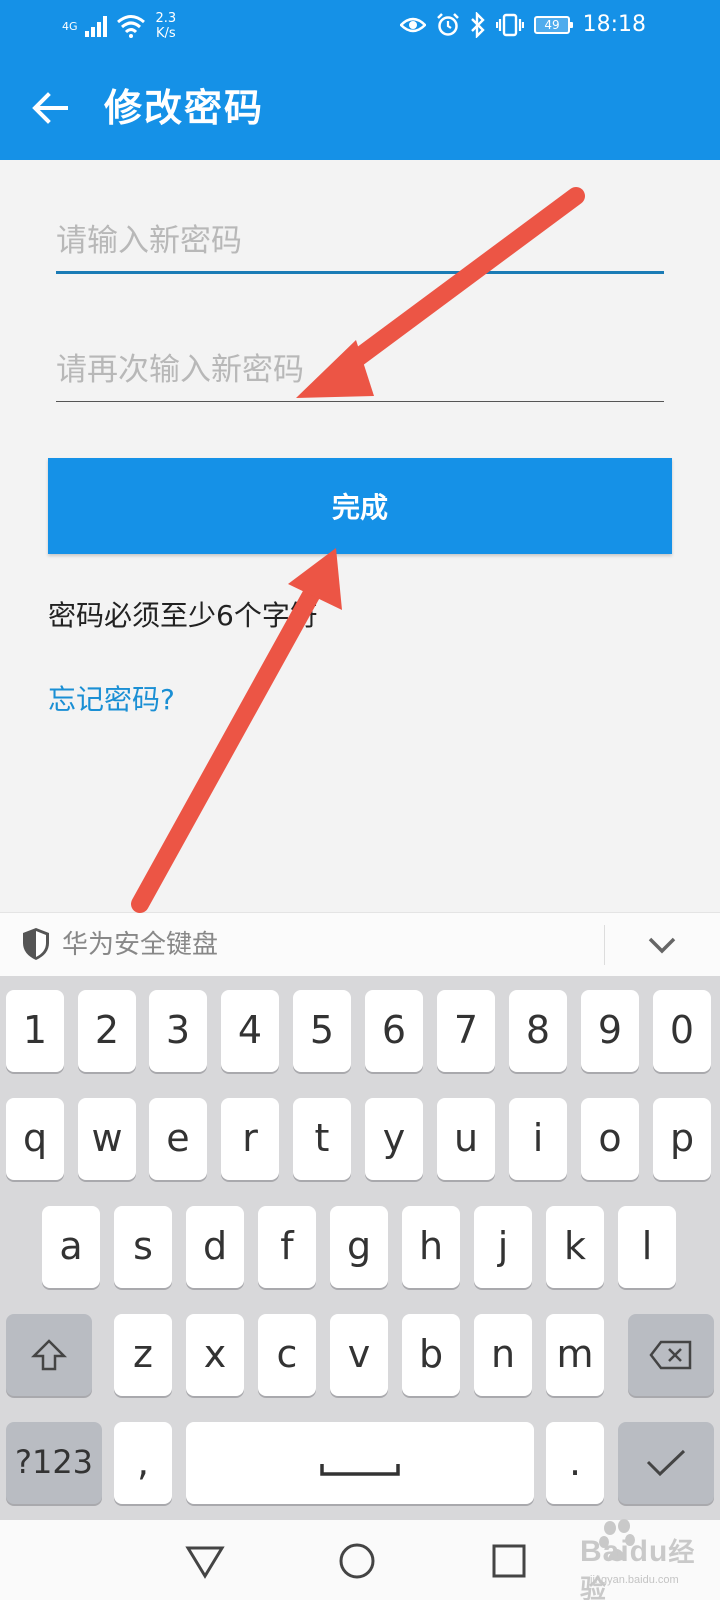 This screenshot has width=720, height=1600. I want to click on new-password-field, so click(360, 239).